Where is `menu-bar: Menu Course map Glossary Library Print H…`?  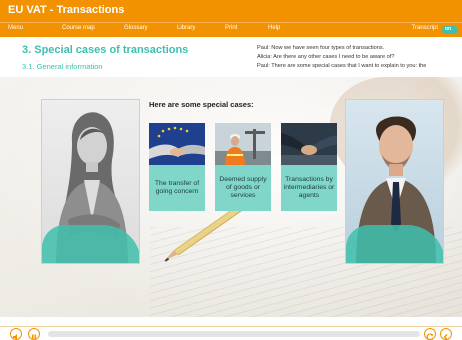
menu-bar: Menu Course map Glossary Library Print H… is located at coordinates (231, 29).